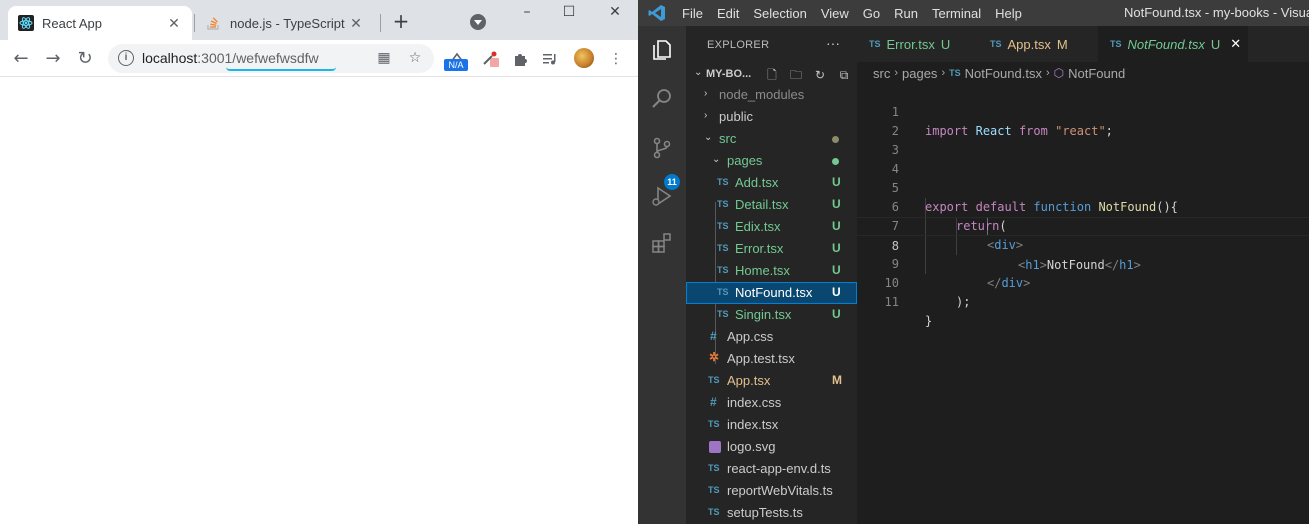  What do you see at coordinates (230, 58) in the screenshot?
I see `address-url: localhost:3001/wefwefwsdfw` at bounding box center [230, 58].